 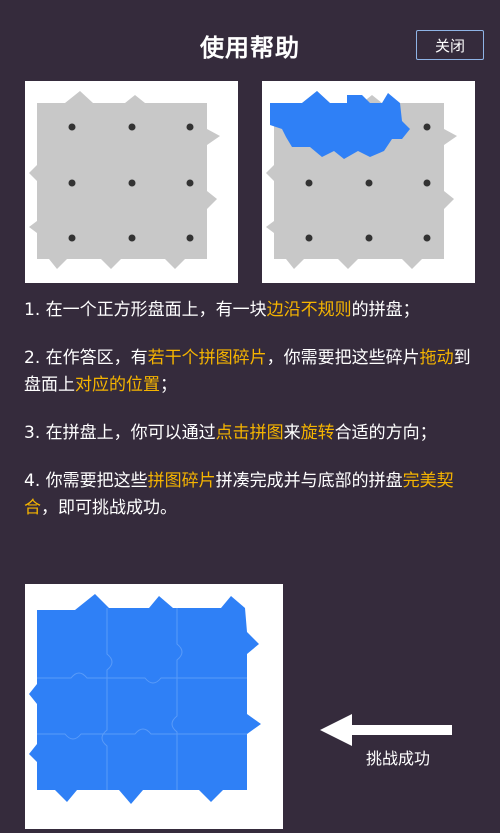 I want to click on blue-puzzle-board-shape, so click(x=145, y=699).